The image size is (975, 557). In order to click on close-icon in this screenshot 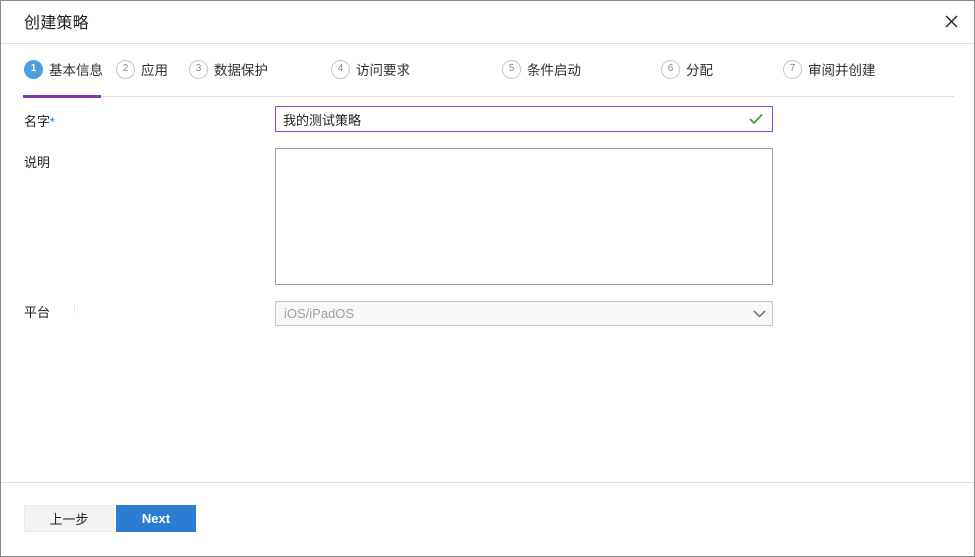, I will do `click(951, 21)`.